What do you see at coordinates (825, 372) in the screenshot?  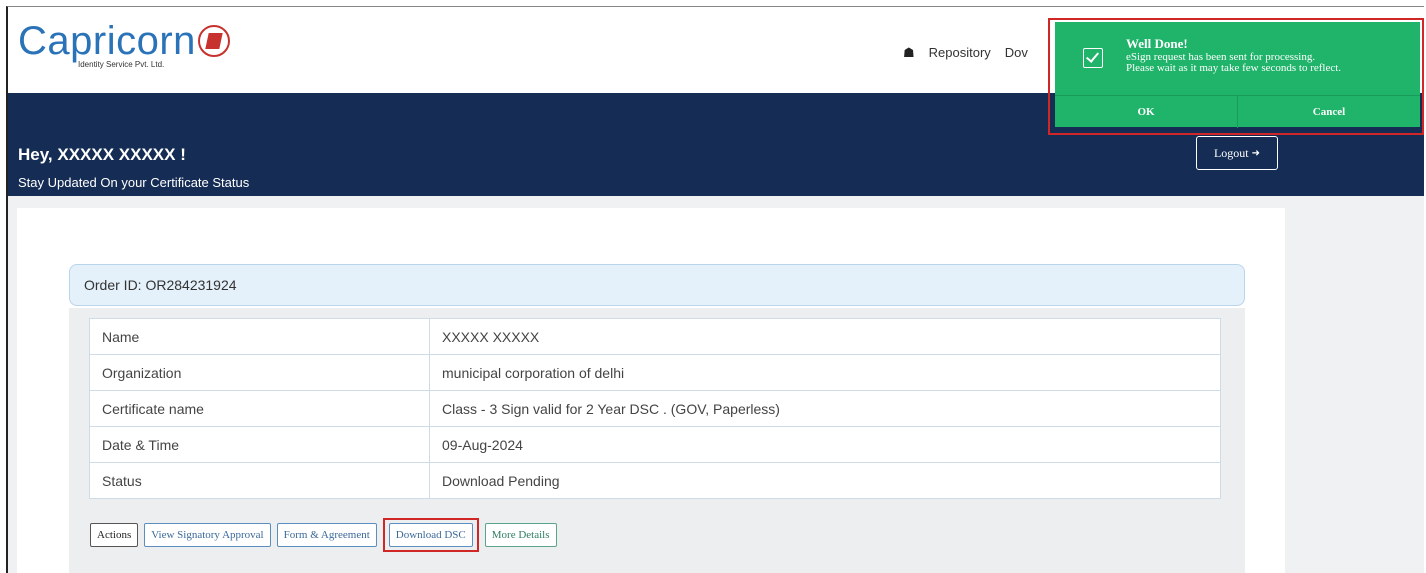 I see `row-value-organization: municipal corporation of delhi` at bounding box center [825, 372].